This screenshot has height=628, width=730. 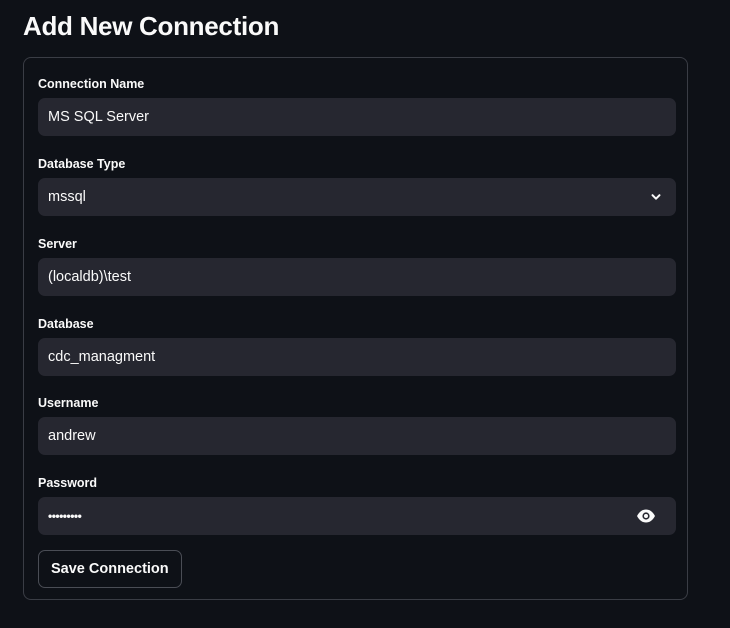 I want to click on database-input, so click(x=357, y=357).